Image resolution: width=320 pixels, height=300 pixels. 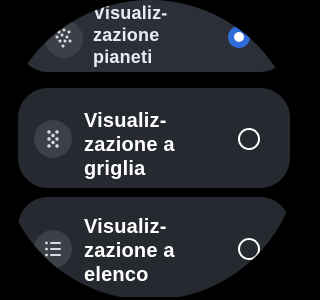 What do you see at coordinates (126, 35) in the screenshot?
I see `label-line: zazione` at bounding box center [126, 35].